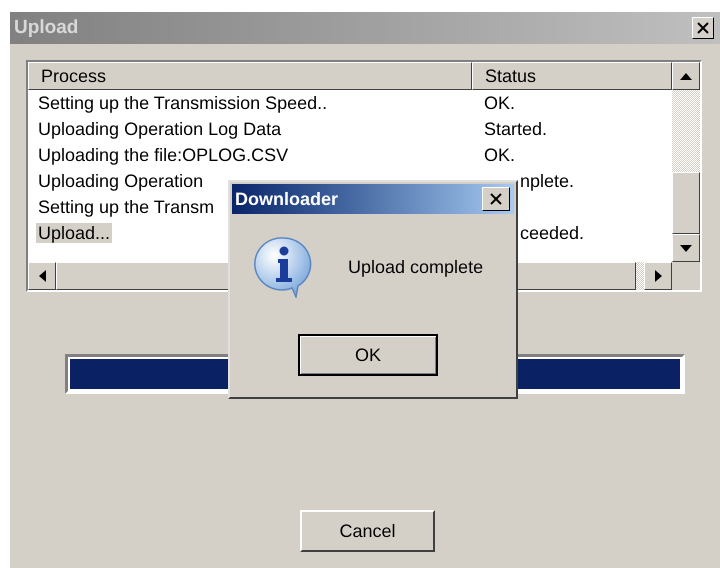  What do you see at coordinates (46, 28) in the screenshot?
I see `window-title: Upload` at bounding box center [46, 28].